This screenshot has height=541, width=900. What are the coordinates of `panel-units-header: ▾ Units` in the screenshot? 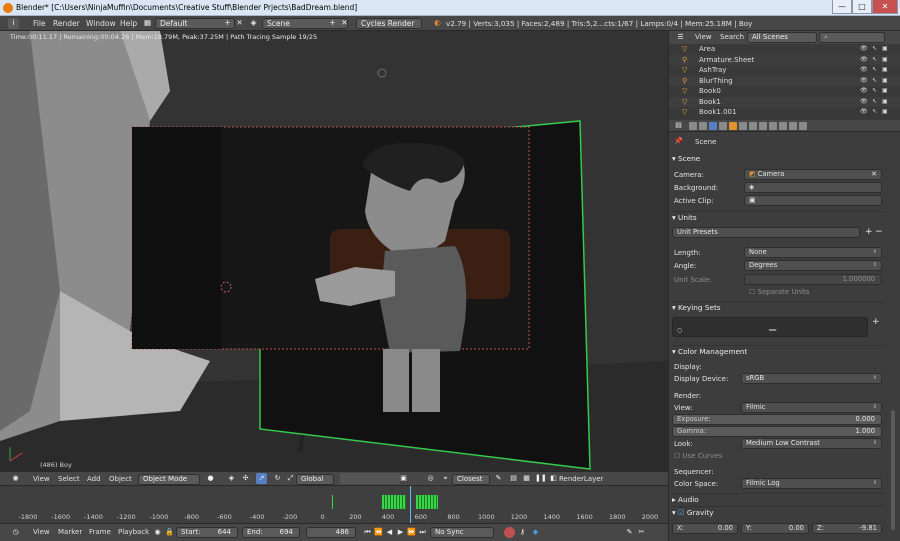 It's located at (684, 217).